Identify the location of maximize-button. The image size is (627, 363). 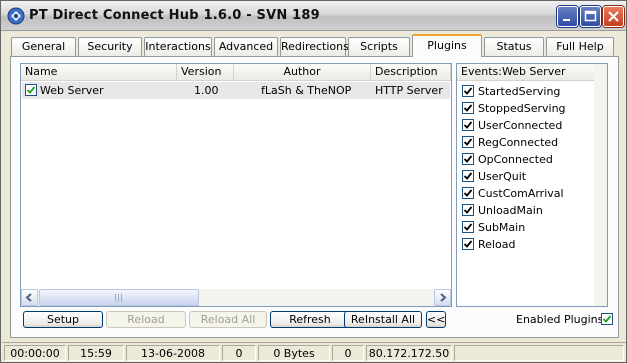
(590, 16).